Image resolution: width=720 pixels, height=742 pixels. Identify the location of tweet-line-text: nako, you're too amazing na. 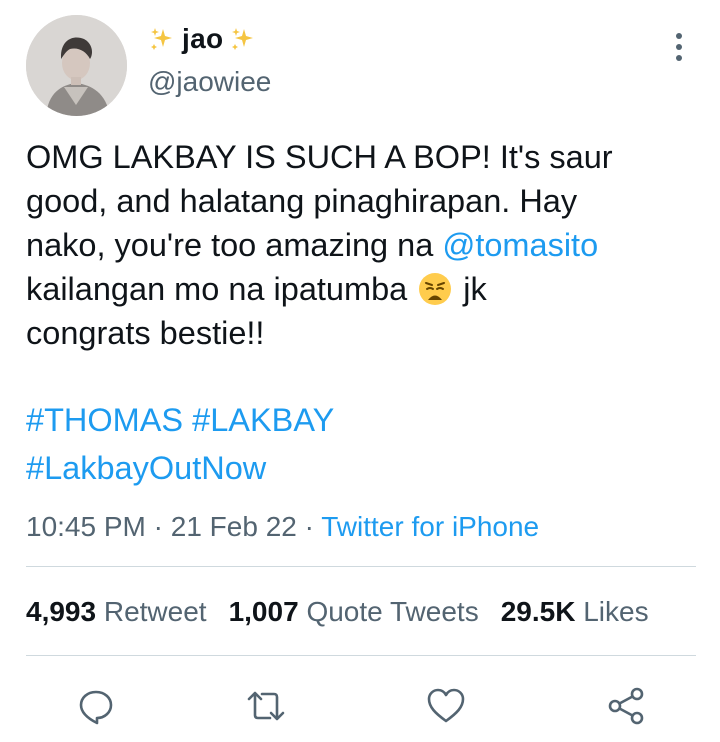
(234, 245).